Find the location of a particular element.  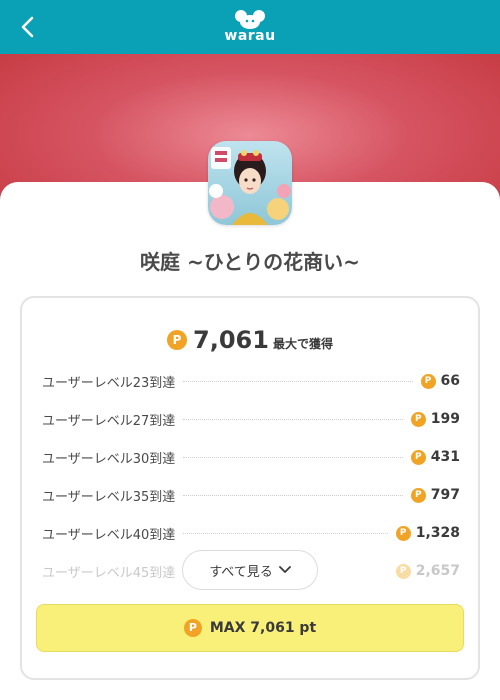

reward-row: ユーザーレベル27到達 P 199 is located at coordinates (251, 419).